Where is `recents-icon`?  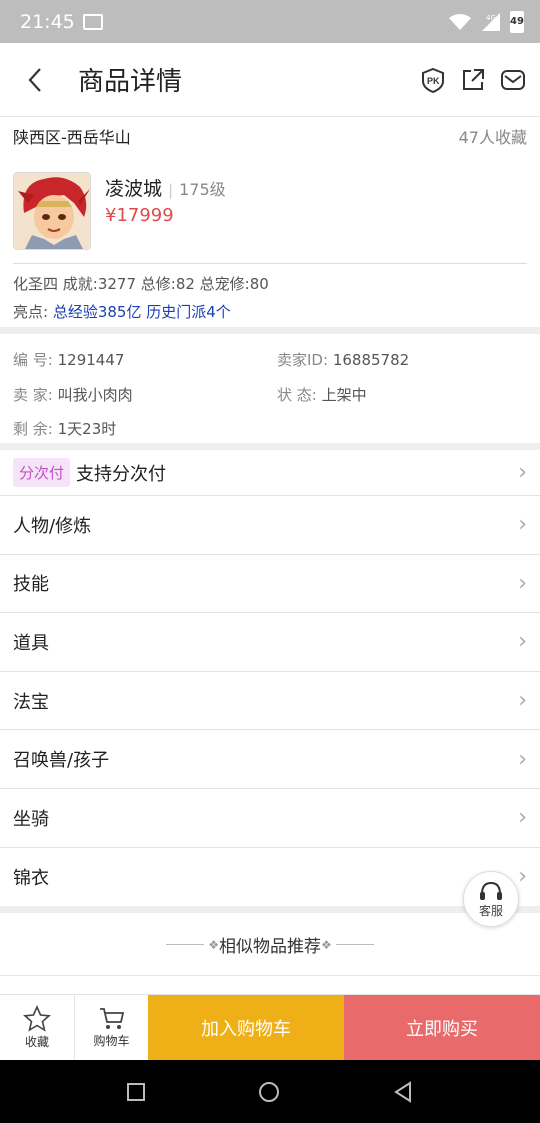 recents-icon is located at coordinates (136, 1092).